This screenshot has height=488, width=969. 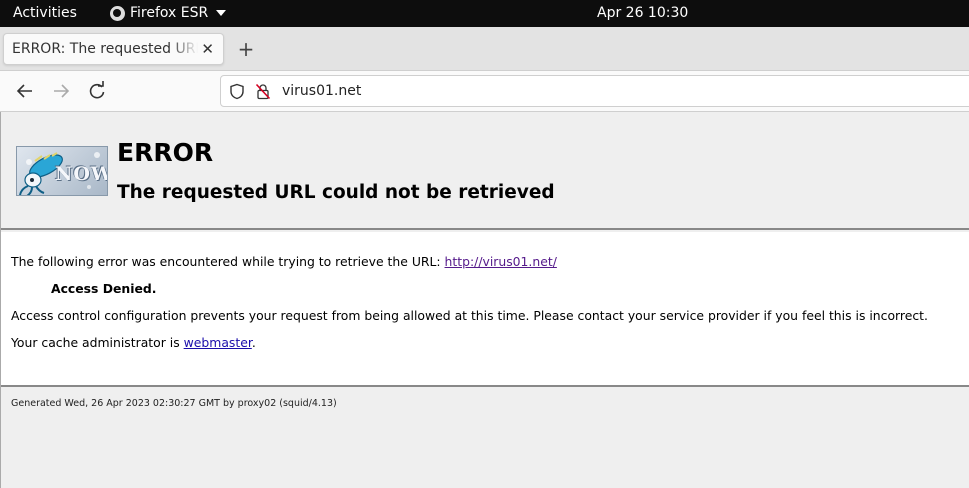 I want to click on close-tab-icon: ✕, so click(x=207, y=49).